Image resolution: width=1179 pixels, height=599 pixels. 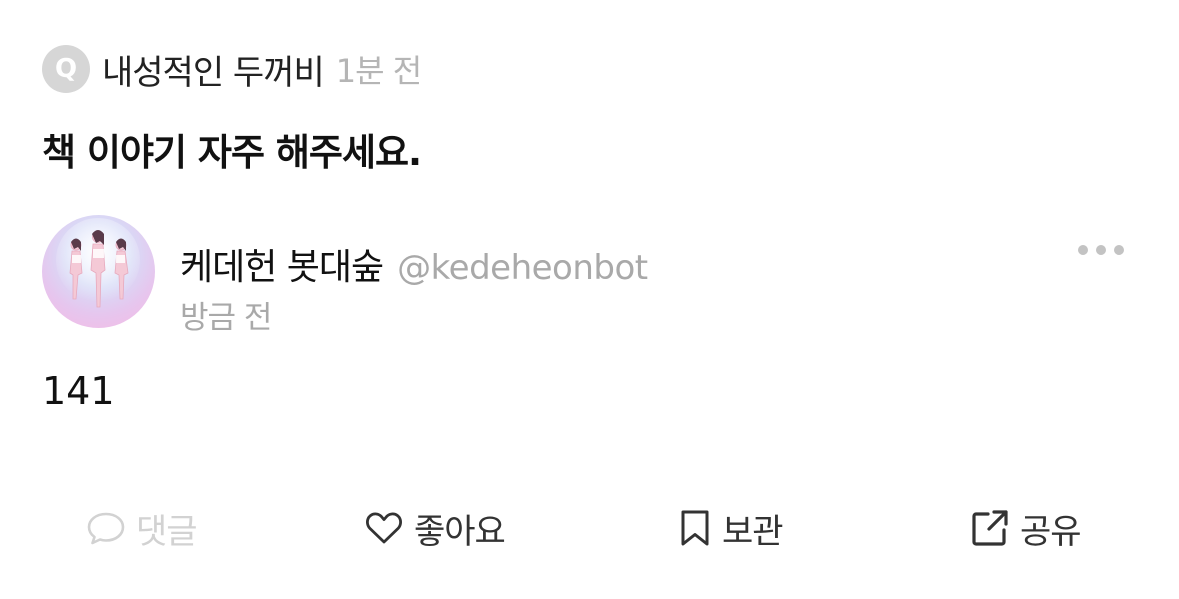 What do you see at coordinates (695, 528) in the screenshot?
I see `bookmark-icon` at bounding box center [695, 528].